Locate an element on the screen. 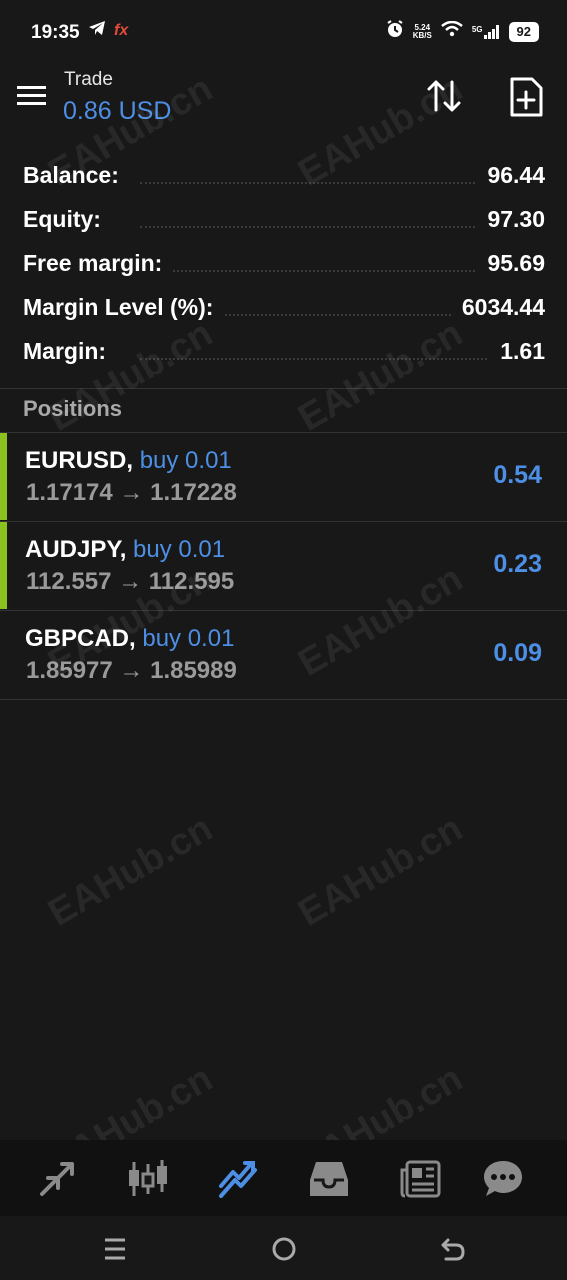 The image size is (567, 1280). summary-value: 96.44 is located at coordinates (511, 175).